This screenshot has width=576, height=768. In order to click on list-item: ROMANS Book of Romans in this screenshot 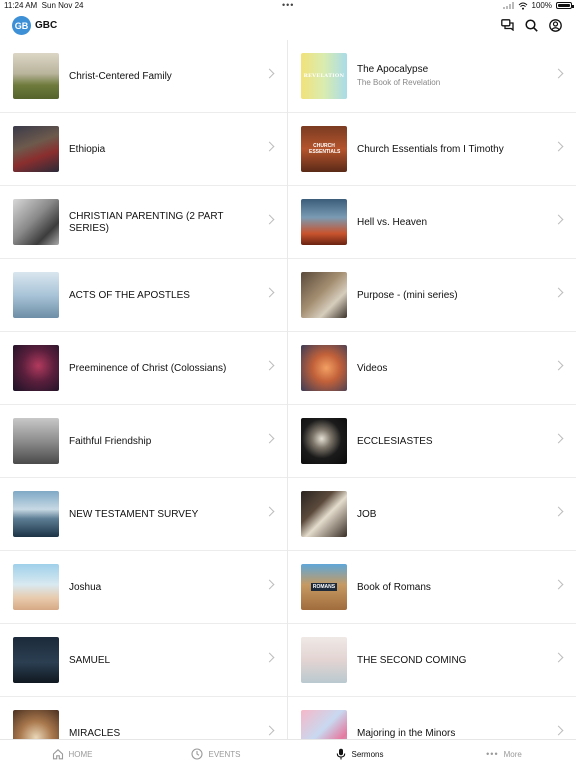, I will do `click(432, 587)`.